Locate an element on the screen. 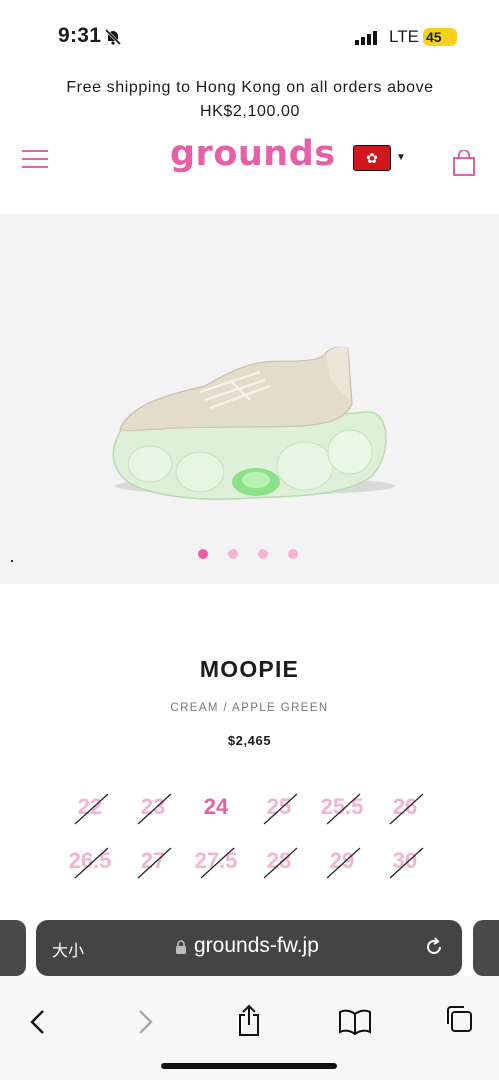 The height and width of the screenshot is (1080, 499). url-text: grounds-fw.jp is located at coordinates (256, 946).